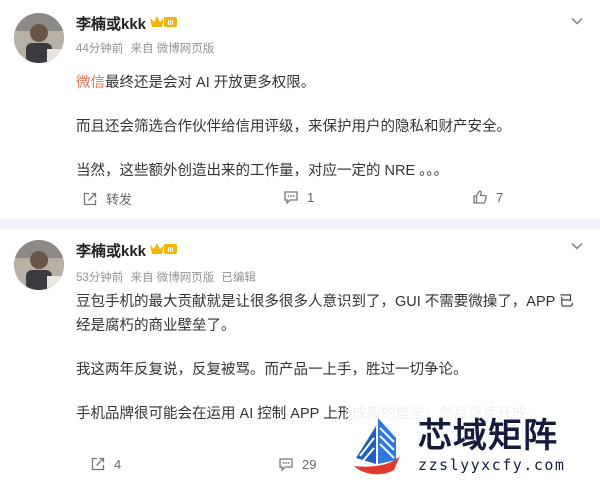 This screenshot has height=486, width=600. Describe the element at coordinates (105, 464) in the screenshot. I see `repost-button: 4` at that location.